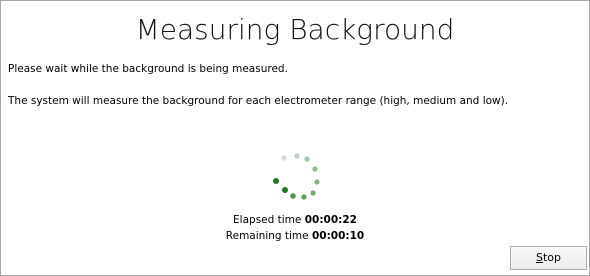  I want to click on dialog-title: Measuring Background, so click(295, 29).